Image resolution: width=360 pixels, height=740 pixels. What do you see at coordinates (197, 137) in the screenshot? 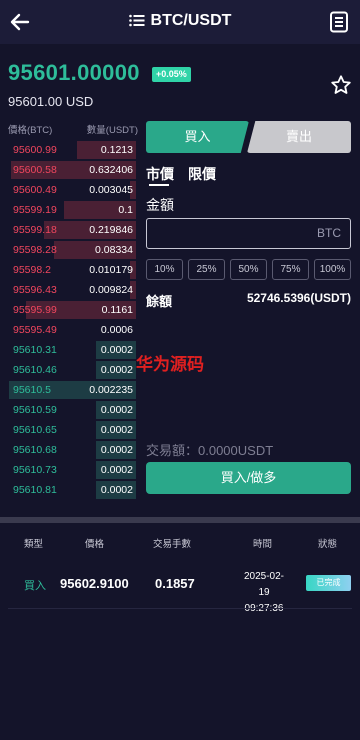
I see `tab-buy: 買入` at bounding box center [197, 137].